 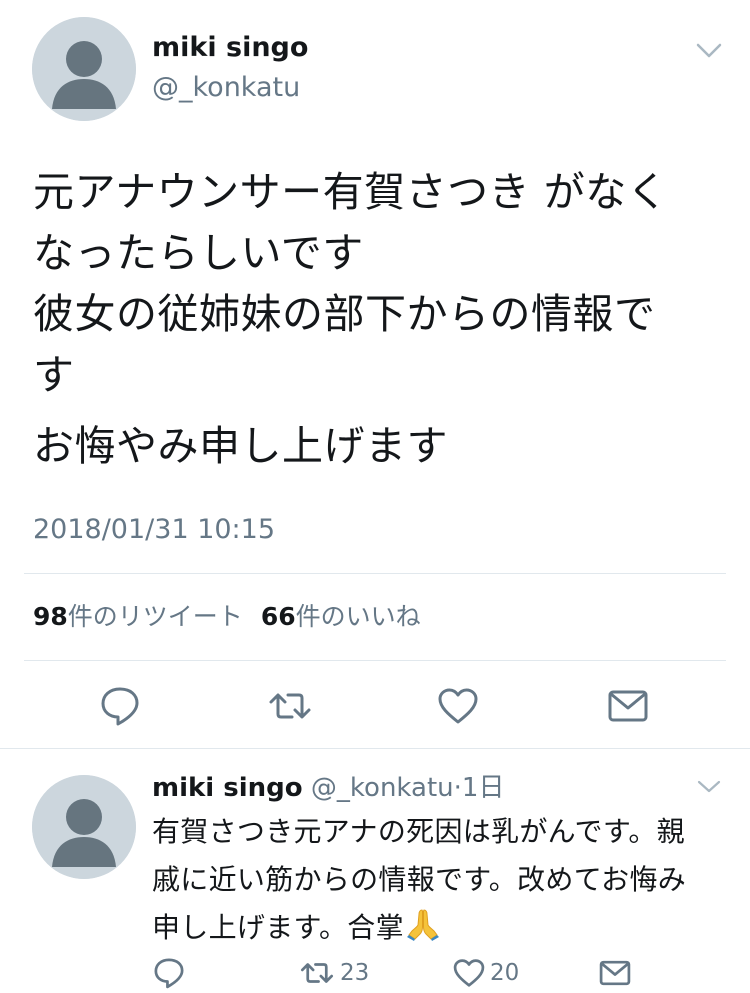 I want to click on tweet-text-line-content: 申し上げます。合掌, so click(x=278, y=927).